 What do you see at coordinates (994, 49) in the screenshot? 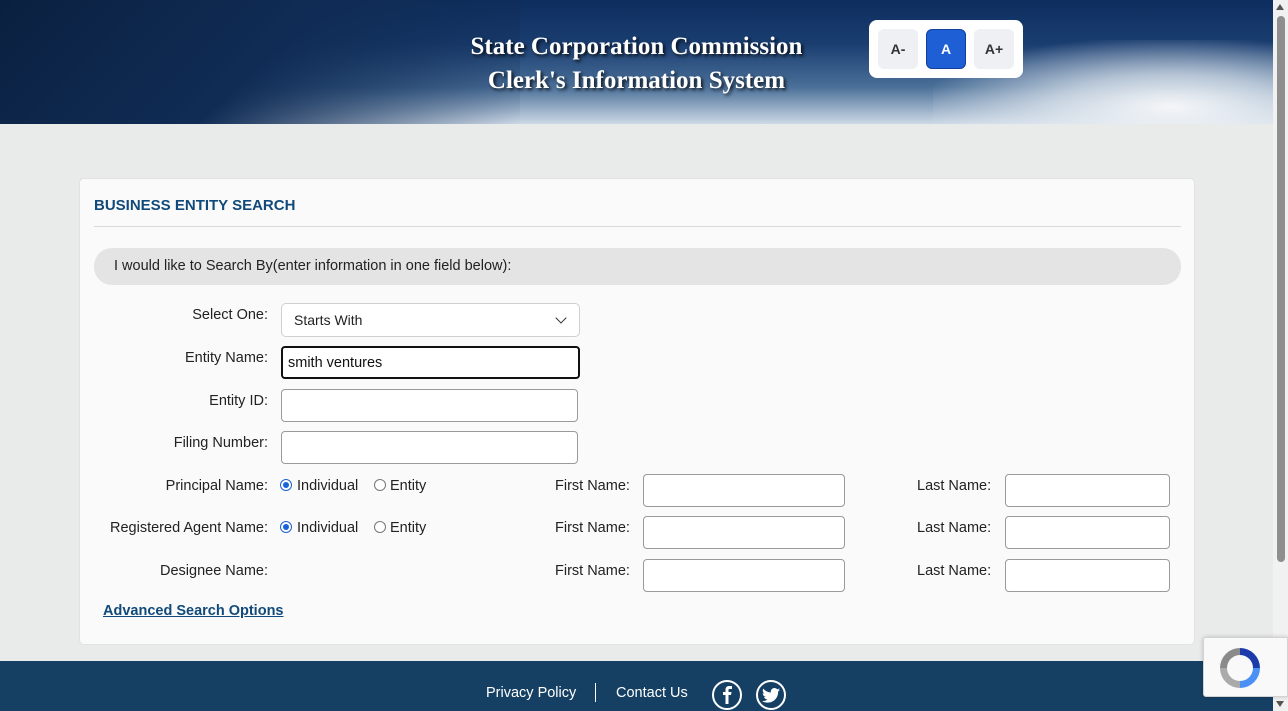
I see `font-increase-button: A+` at bounding box center [994, 49].